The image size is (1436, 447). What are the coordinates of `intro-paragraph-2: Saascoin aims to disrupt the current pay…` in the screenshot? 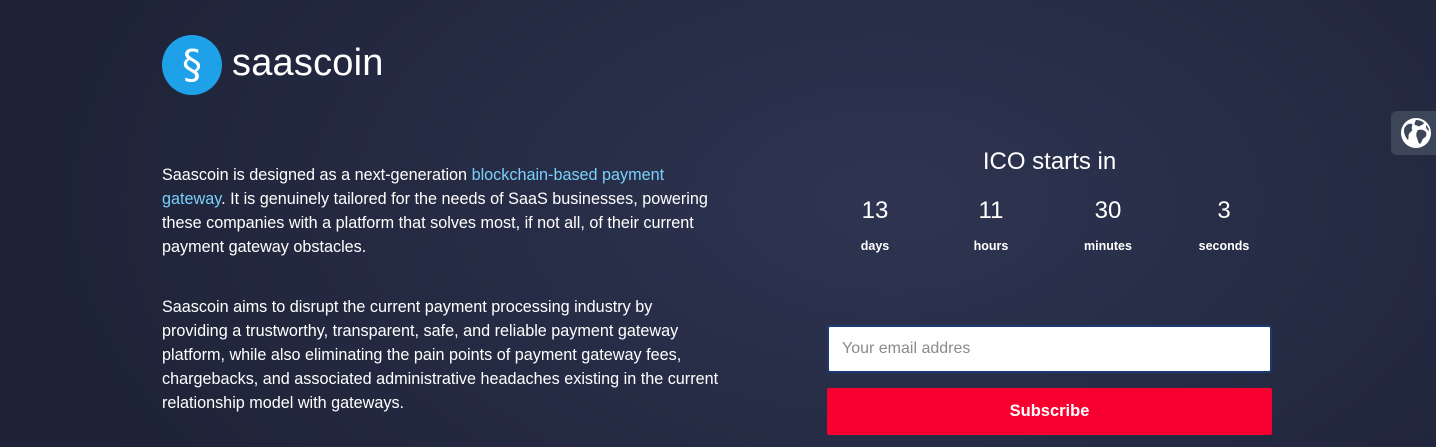 It's located at (440, 355).